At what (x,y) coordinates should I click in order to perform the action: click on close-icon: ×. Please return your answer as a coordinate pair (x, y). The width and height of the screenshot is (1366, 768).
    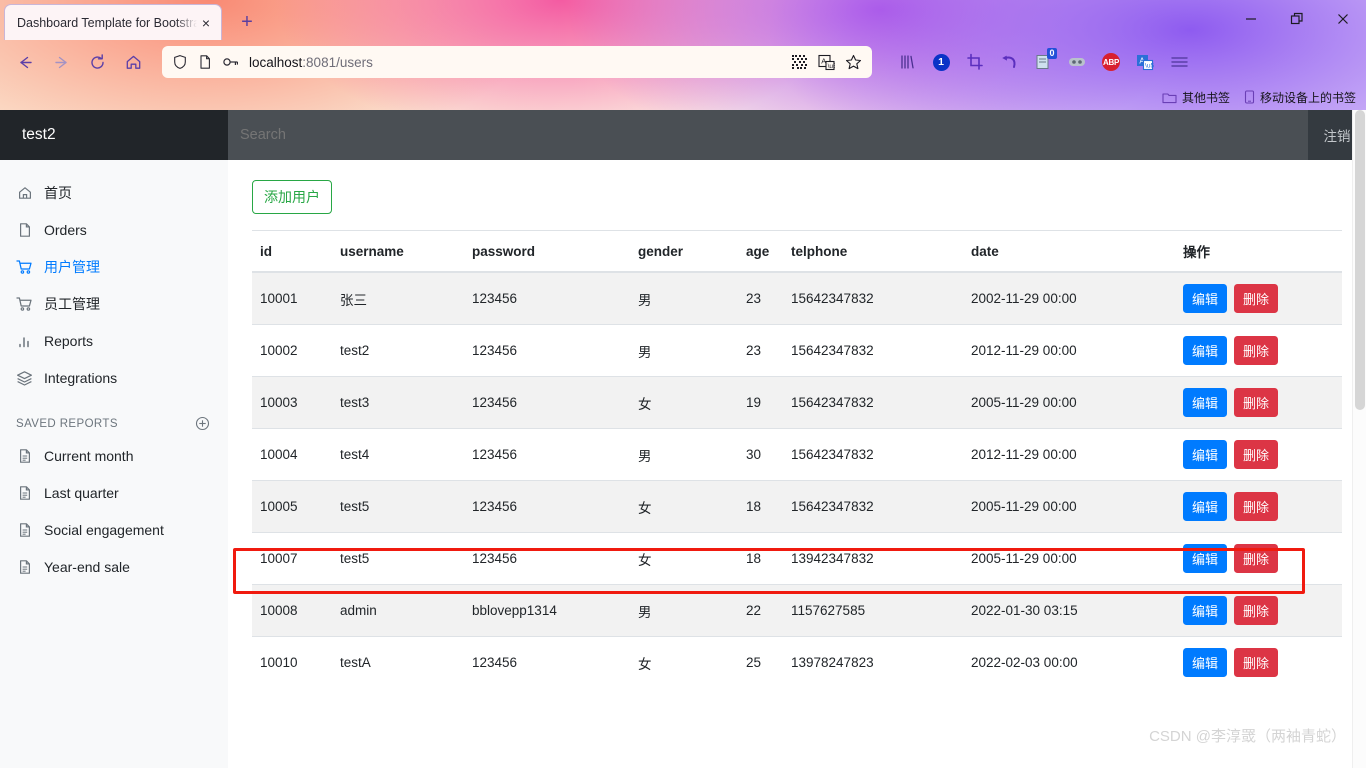
    Looking at the image, I should click on (206, 23).